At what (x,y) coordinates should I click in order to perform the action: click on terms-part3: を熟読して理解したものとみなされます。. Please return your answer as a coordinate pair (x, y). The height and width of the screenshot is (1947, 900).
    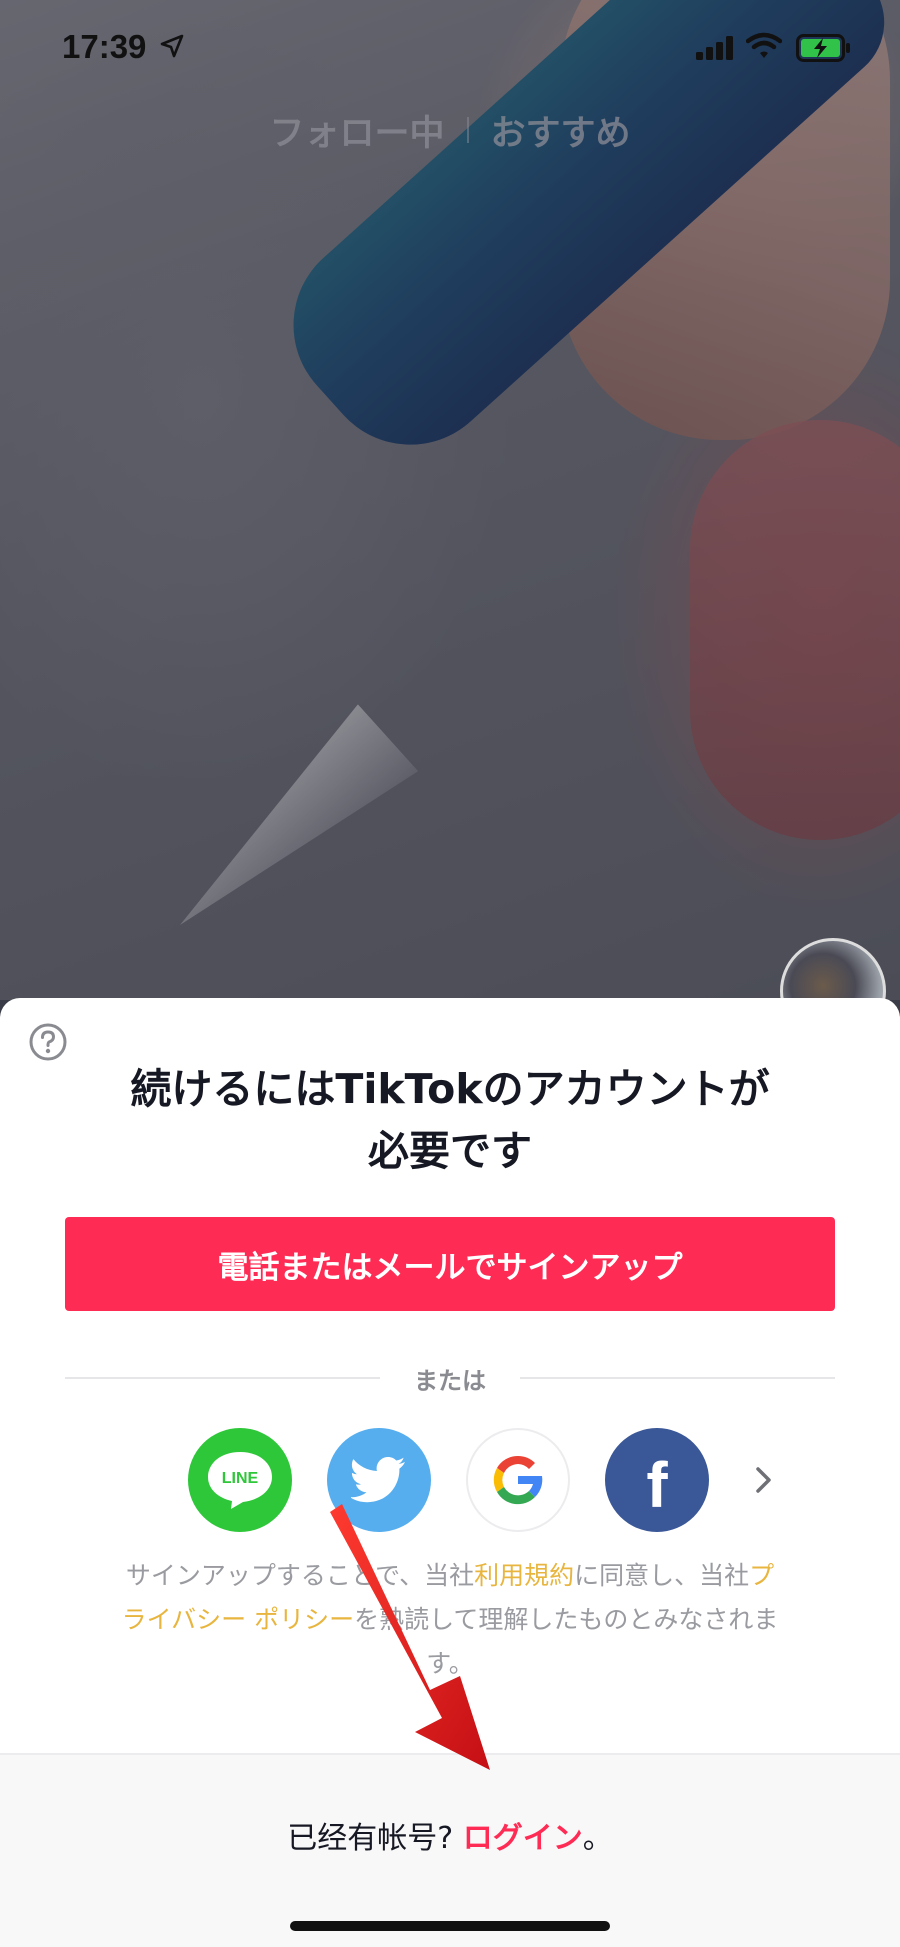
    Looking at the image, I should click on (566, 1641).